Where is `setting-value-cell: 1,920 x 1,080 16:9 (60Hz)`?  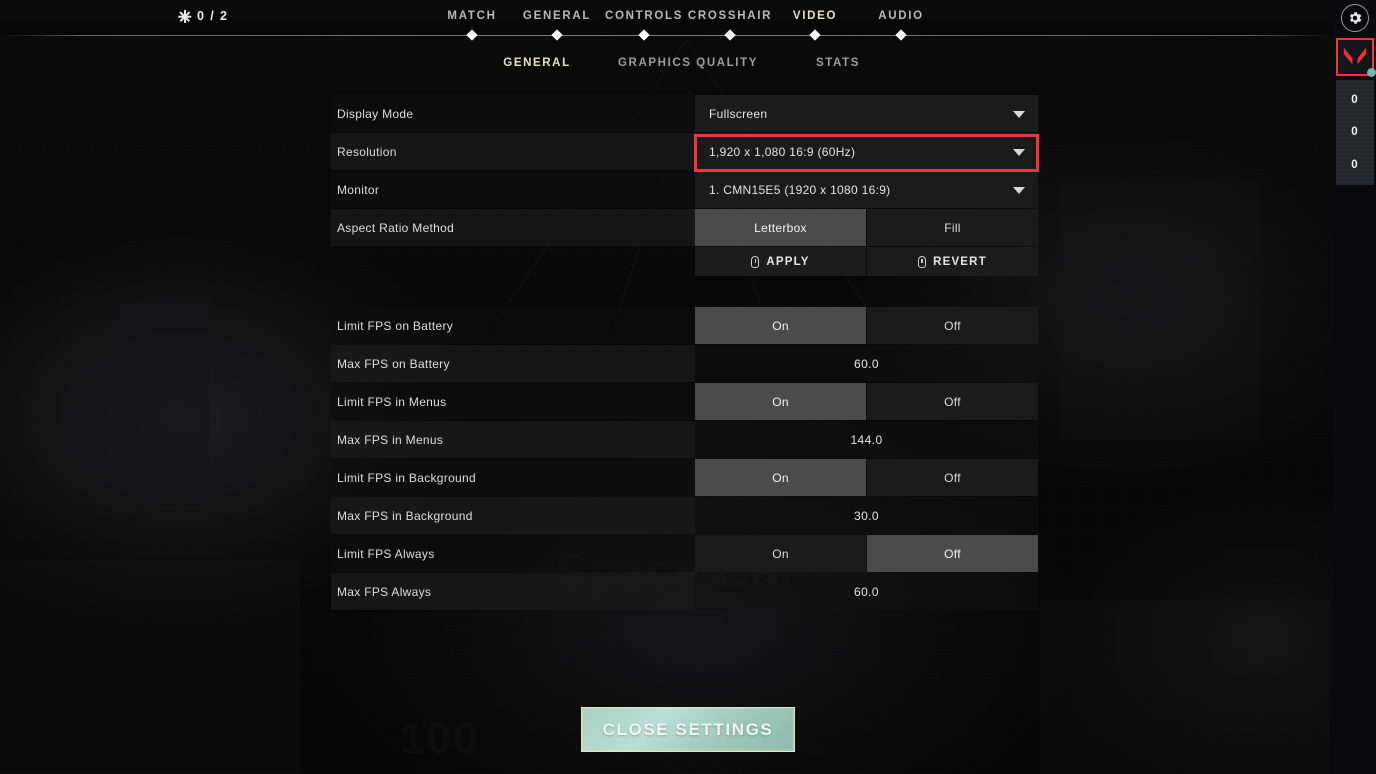
setting-value-cell: 1,920 x 1,080 16:9 (60Hz) is located at coordinates (866, 151).